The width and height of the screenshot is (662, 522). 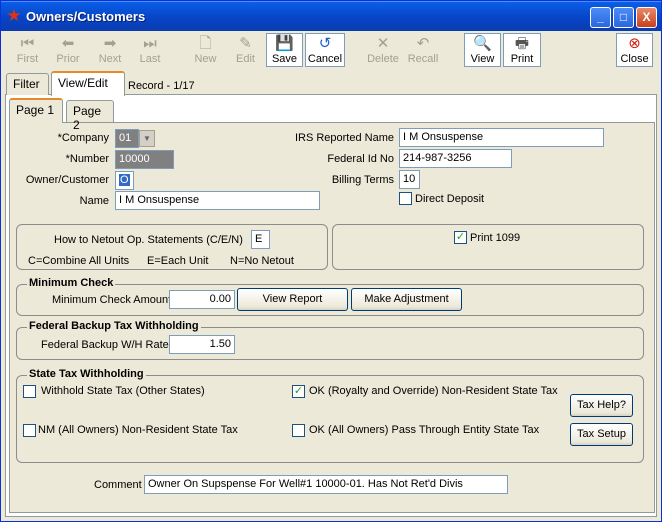 What do you see at coordinates (178, 261) in the screenshot?
I see `netout-option-e: E=Each Unit` at bounding box center [178, 261].